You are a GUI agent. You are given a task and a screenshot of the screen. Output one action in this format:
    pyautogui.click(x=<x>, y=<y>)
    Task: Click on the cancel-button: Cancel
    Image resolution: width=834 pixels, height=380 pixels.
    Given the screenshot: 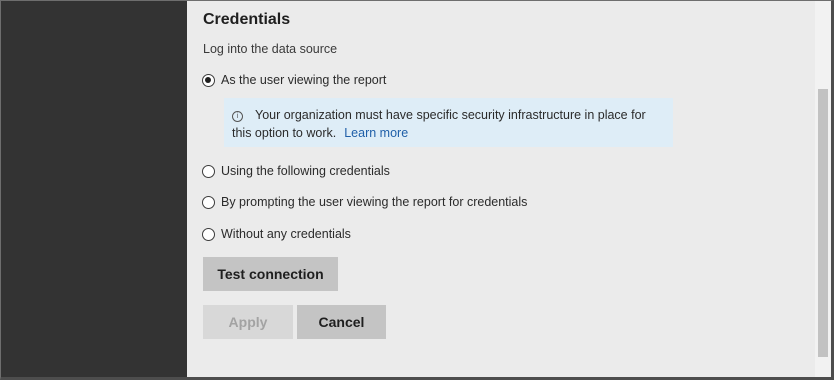 What is the action you would take?
    pyautogui.click(x=341, y=322)
    